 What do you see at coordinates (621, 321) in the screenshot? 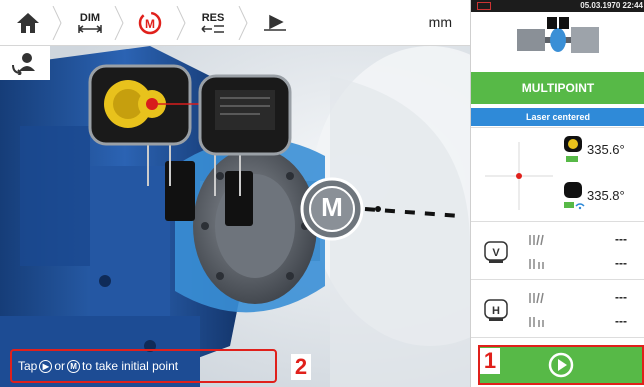
I see `horizontal-offset-value: ---` at bounding box center [621, 321].